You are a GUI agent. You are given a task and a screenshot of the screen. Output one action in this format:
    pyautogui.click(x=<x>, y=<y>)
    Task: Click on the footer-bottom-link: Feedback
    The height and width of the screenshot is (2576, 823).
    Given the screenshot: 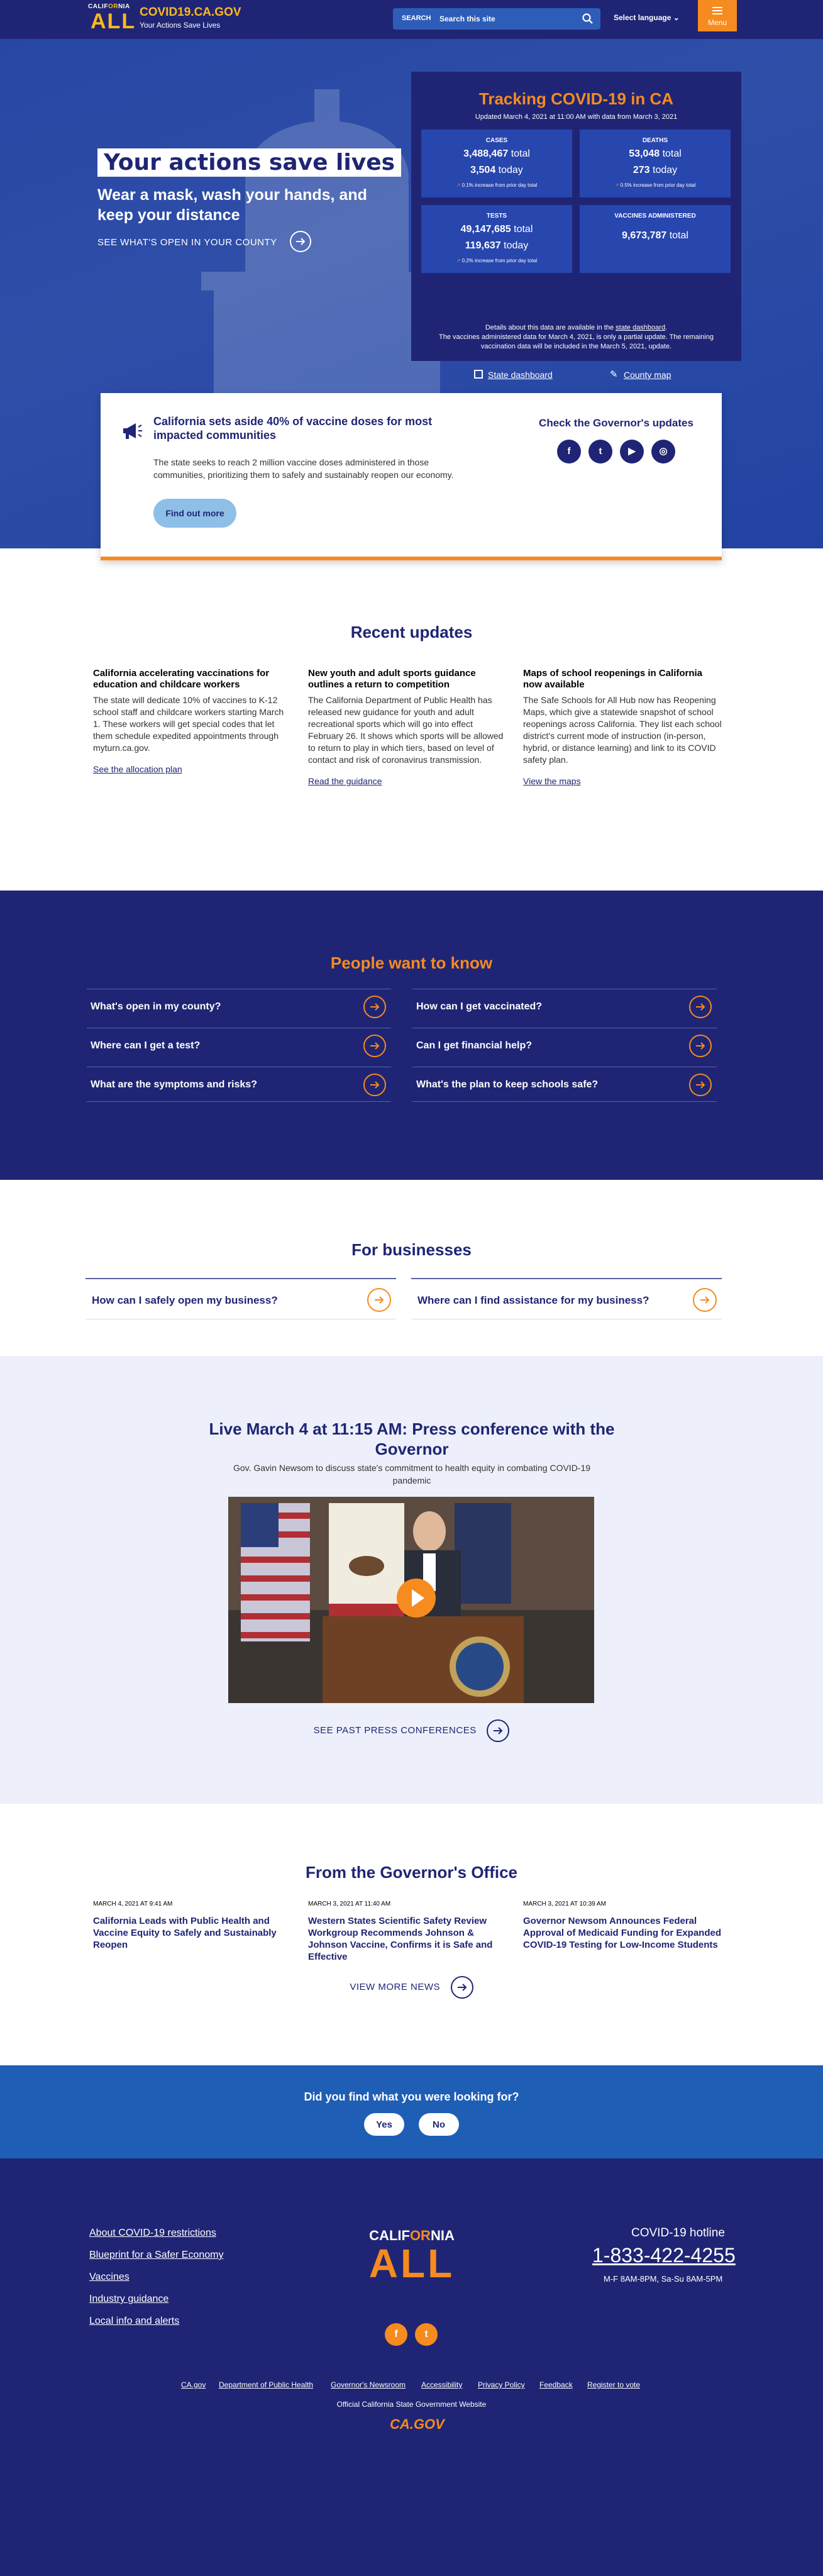 What is the action you would take?
    pyautogui.click(x=556, y=2384)
    